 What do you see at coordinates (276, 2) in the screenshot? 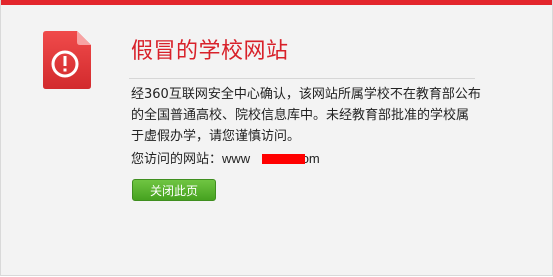
I see `top-accent-bar` at bounding box center [276, 2].